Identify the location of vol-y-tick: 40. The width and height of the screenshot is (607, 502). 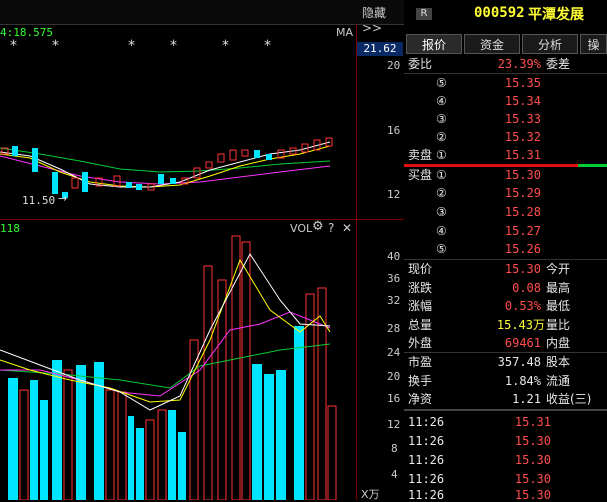
(394, 256).